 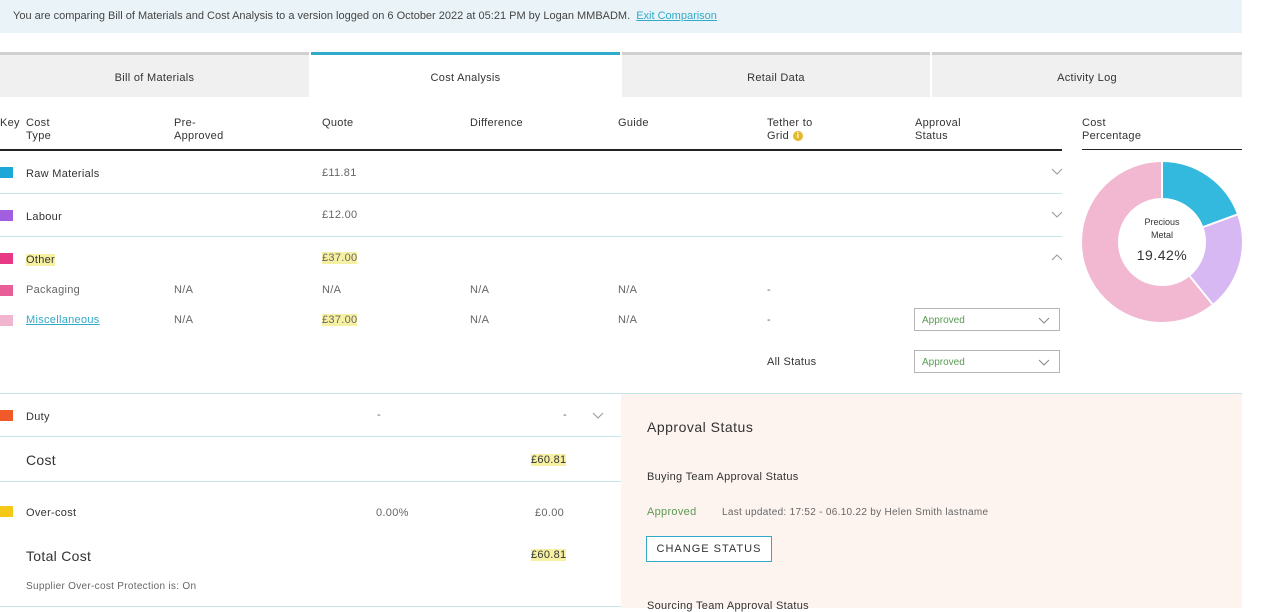 What do you see at coordinates (38, 417) in the screenshot?
I see `row-duty-label: Duty` at bounding box center [38, 417].